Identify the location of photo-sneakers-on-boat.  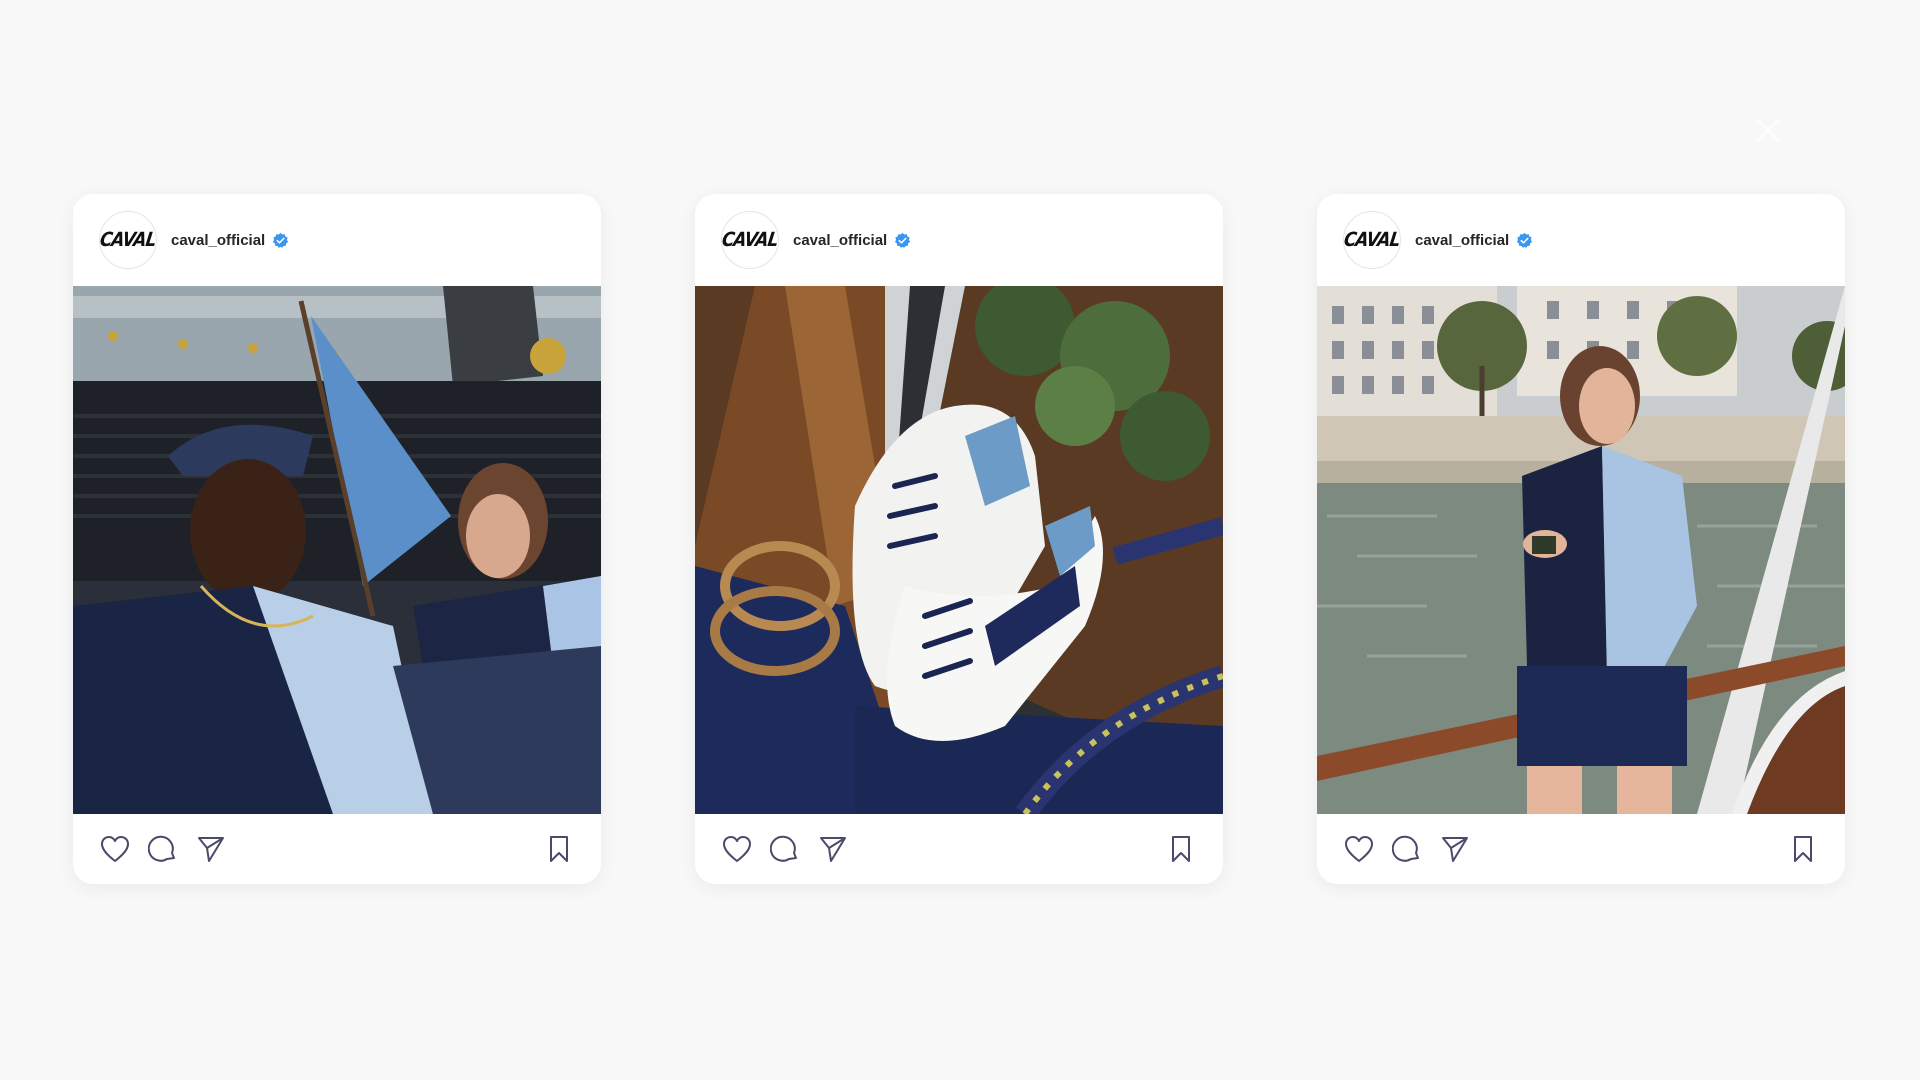
(959, 550).